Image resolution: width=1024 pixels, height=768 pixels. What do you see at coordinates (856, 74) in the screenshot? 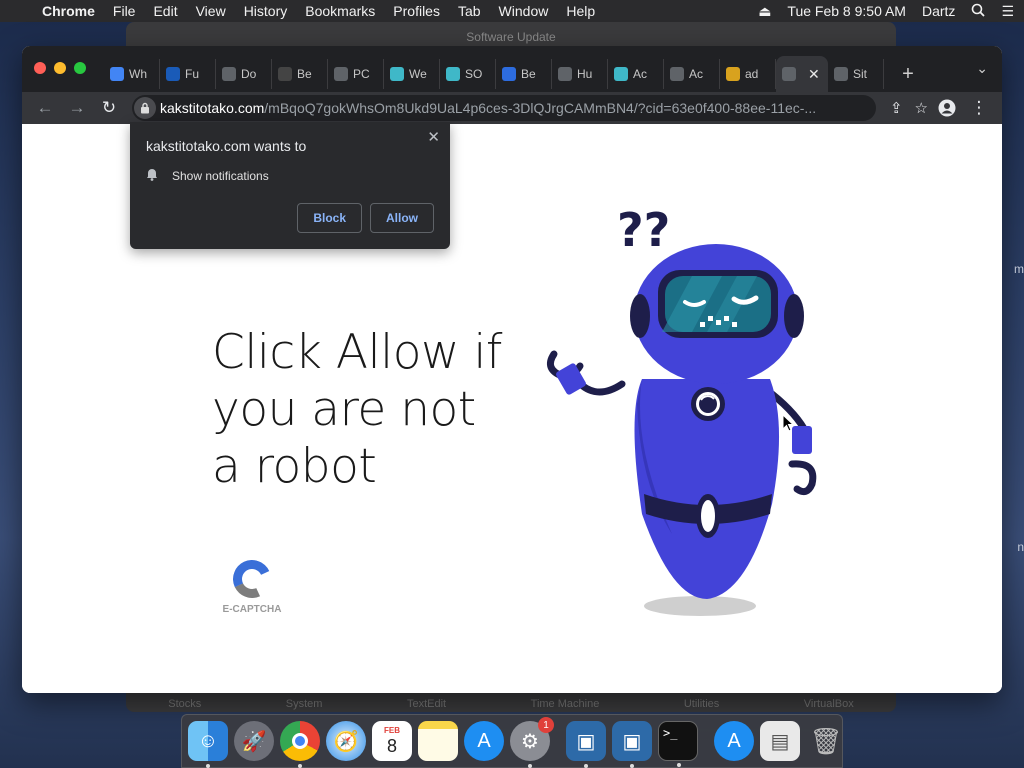
I see `browser-tab: Sit` at bounding box center [856, 74].